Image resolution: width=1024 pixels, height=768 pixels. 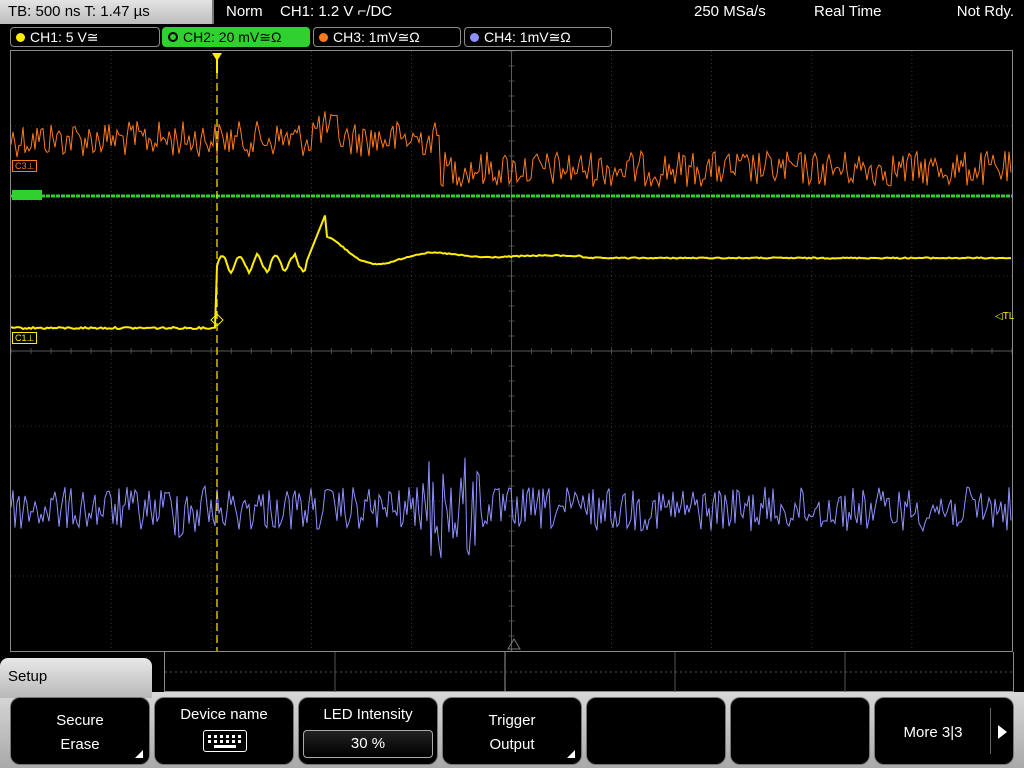 I want to click on ch3-label: CH3: 1mV≅Ω, so click(x=376, y=37).